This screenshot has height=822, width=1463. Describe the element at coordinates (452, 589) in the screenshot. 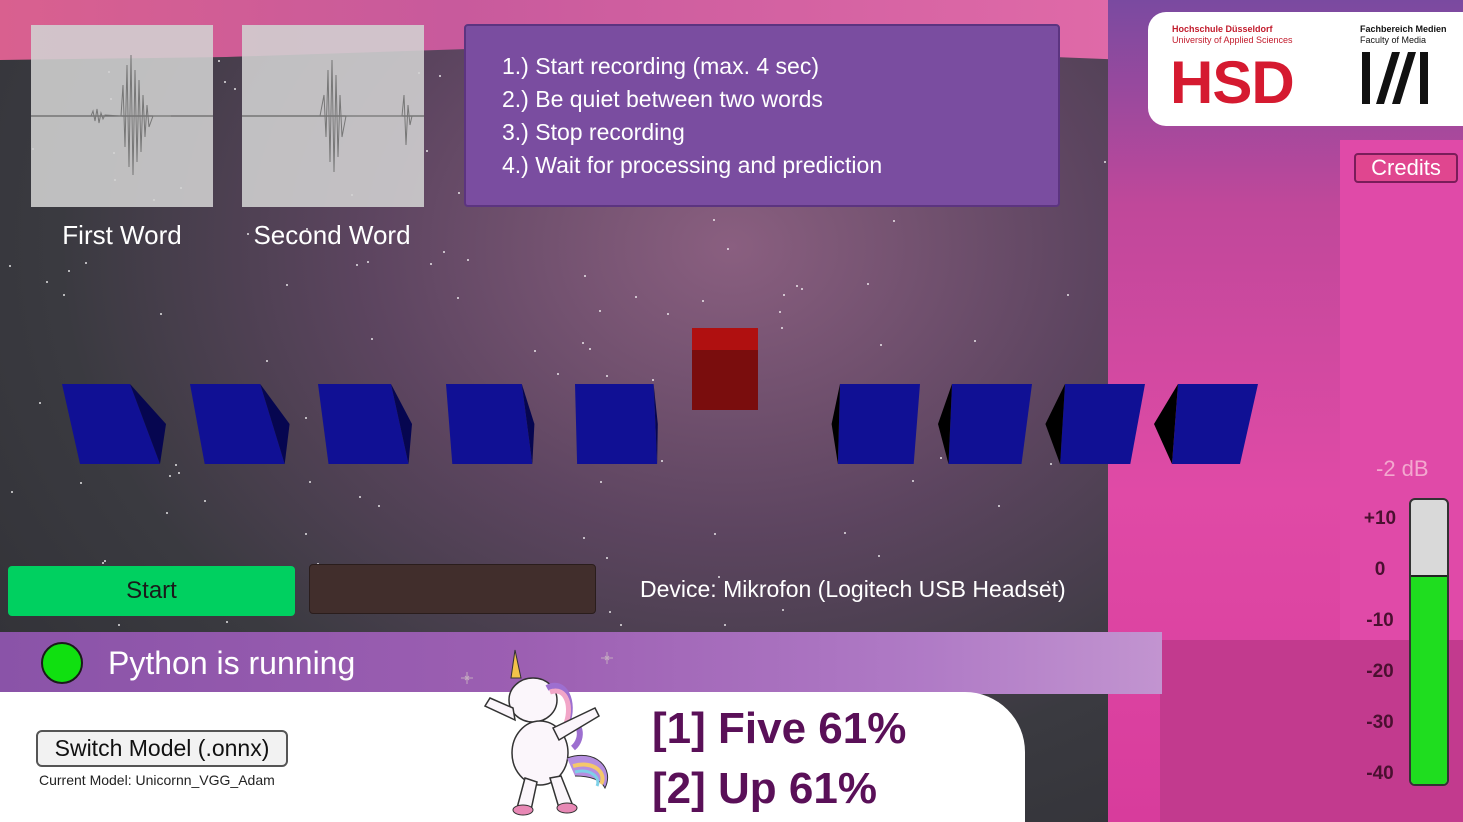

I see `stop-button` at that location.